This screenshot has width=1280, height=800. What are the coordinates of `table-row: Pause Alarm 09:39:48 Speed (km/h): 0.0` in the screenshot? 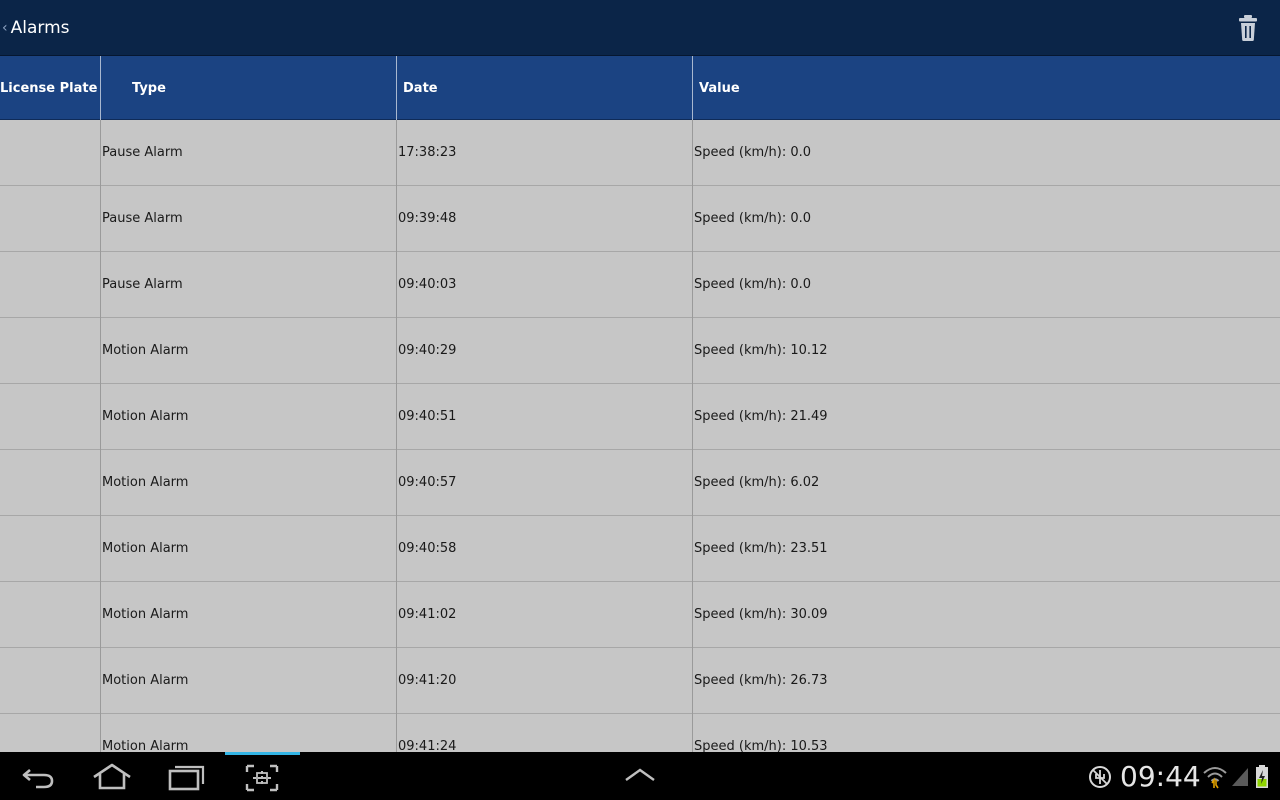 It's located at (640, 219).